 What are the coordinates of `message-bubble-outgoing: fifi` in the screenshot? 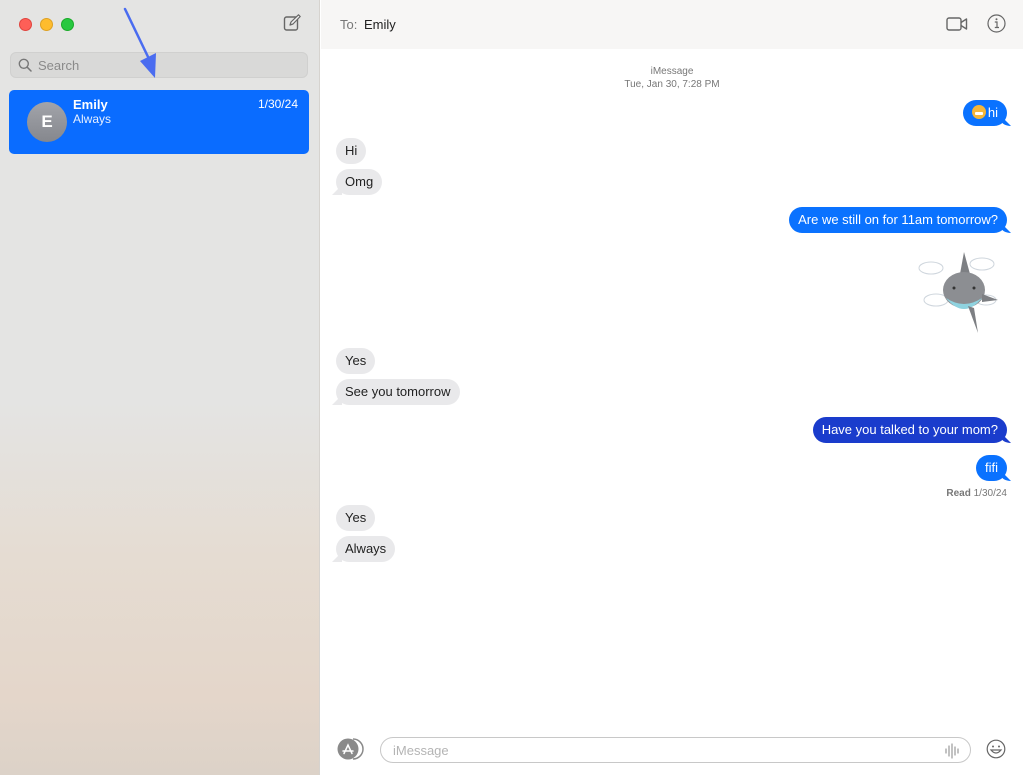 It's located at (991, 468).